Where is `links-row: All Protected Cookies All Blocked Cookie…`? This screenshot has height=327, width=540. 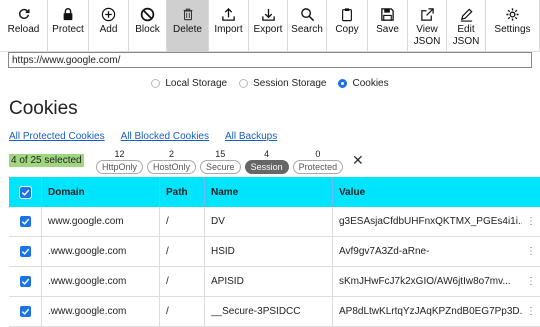 links-row: All Protected Cookies All Blocked Cookie… is located at coordinates (151, 136).